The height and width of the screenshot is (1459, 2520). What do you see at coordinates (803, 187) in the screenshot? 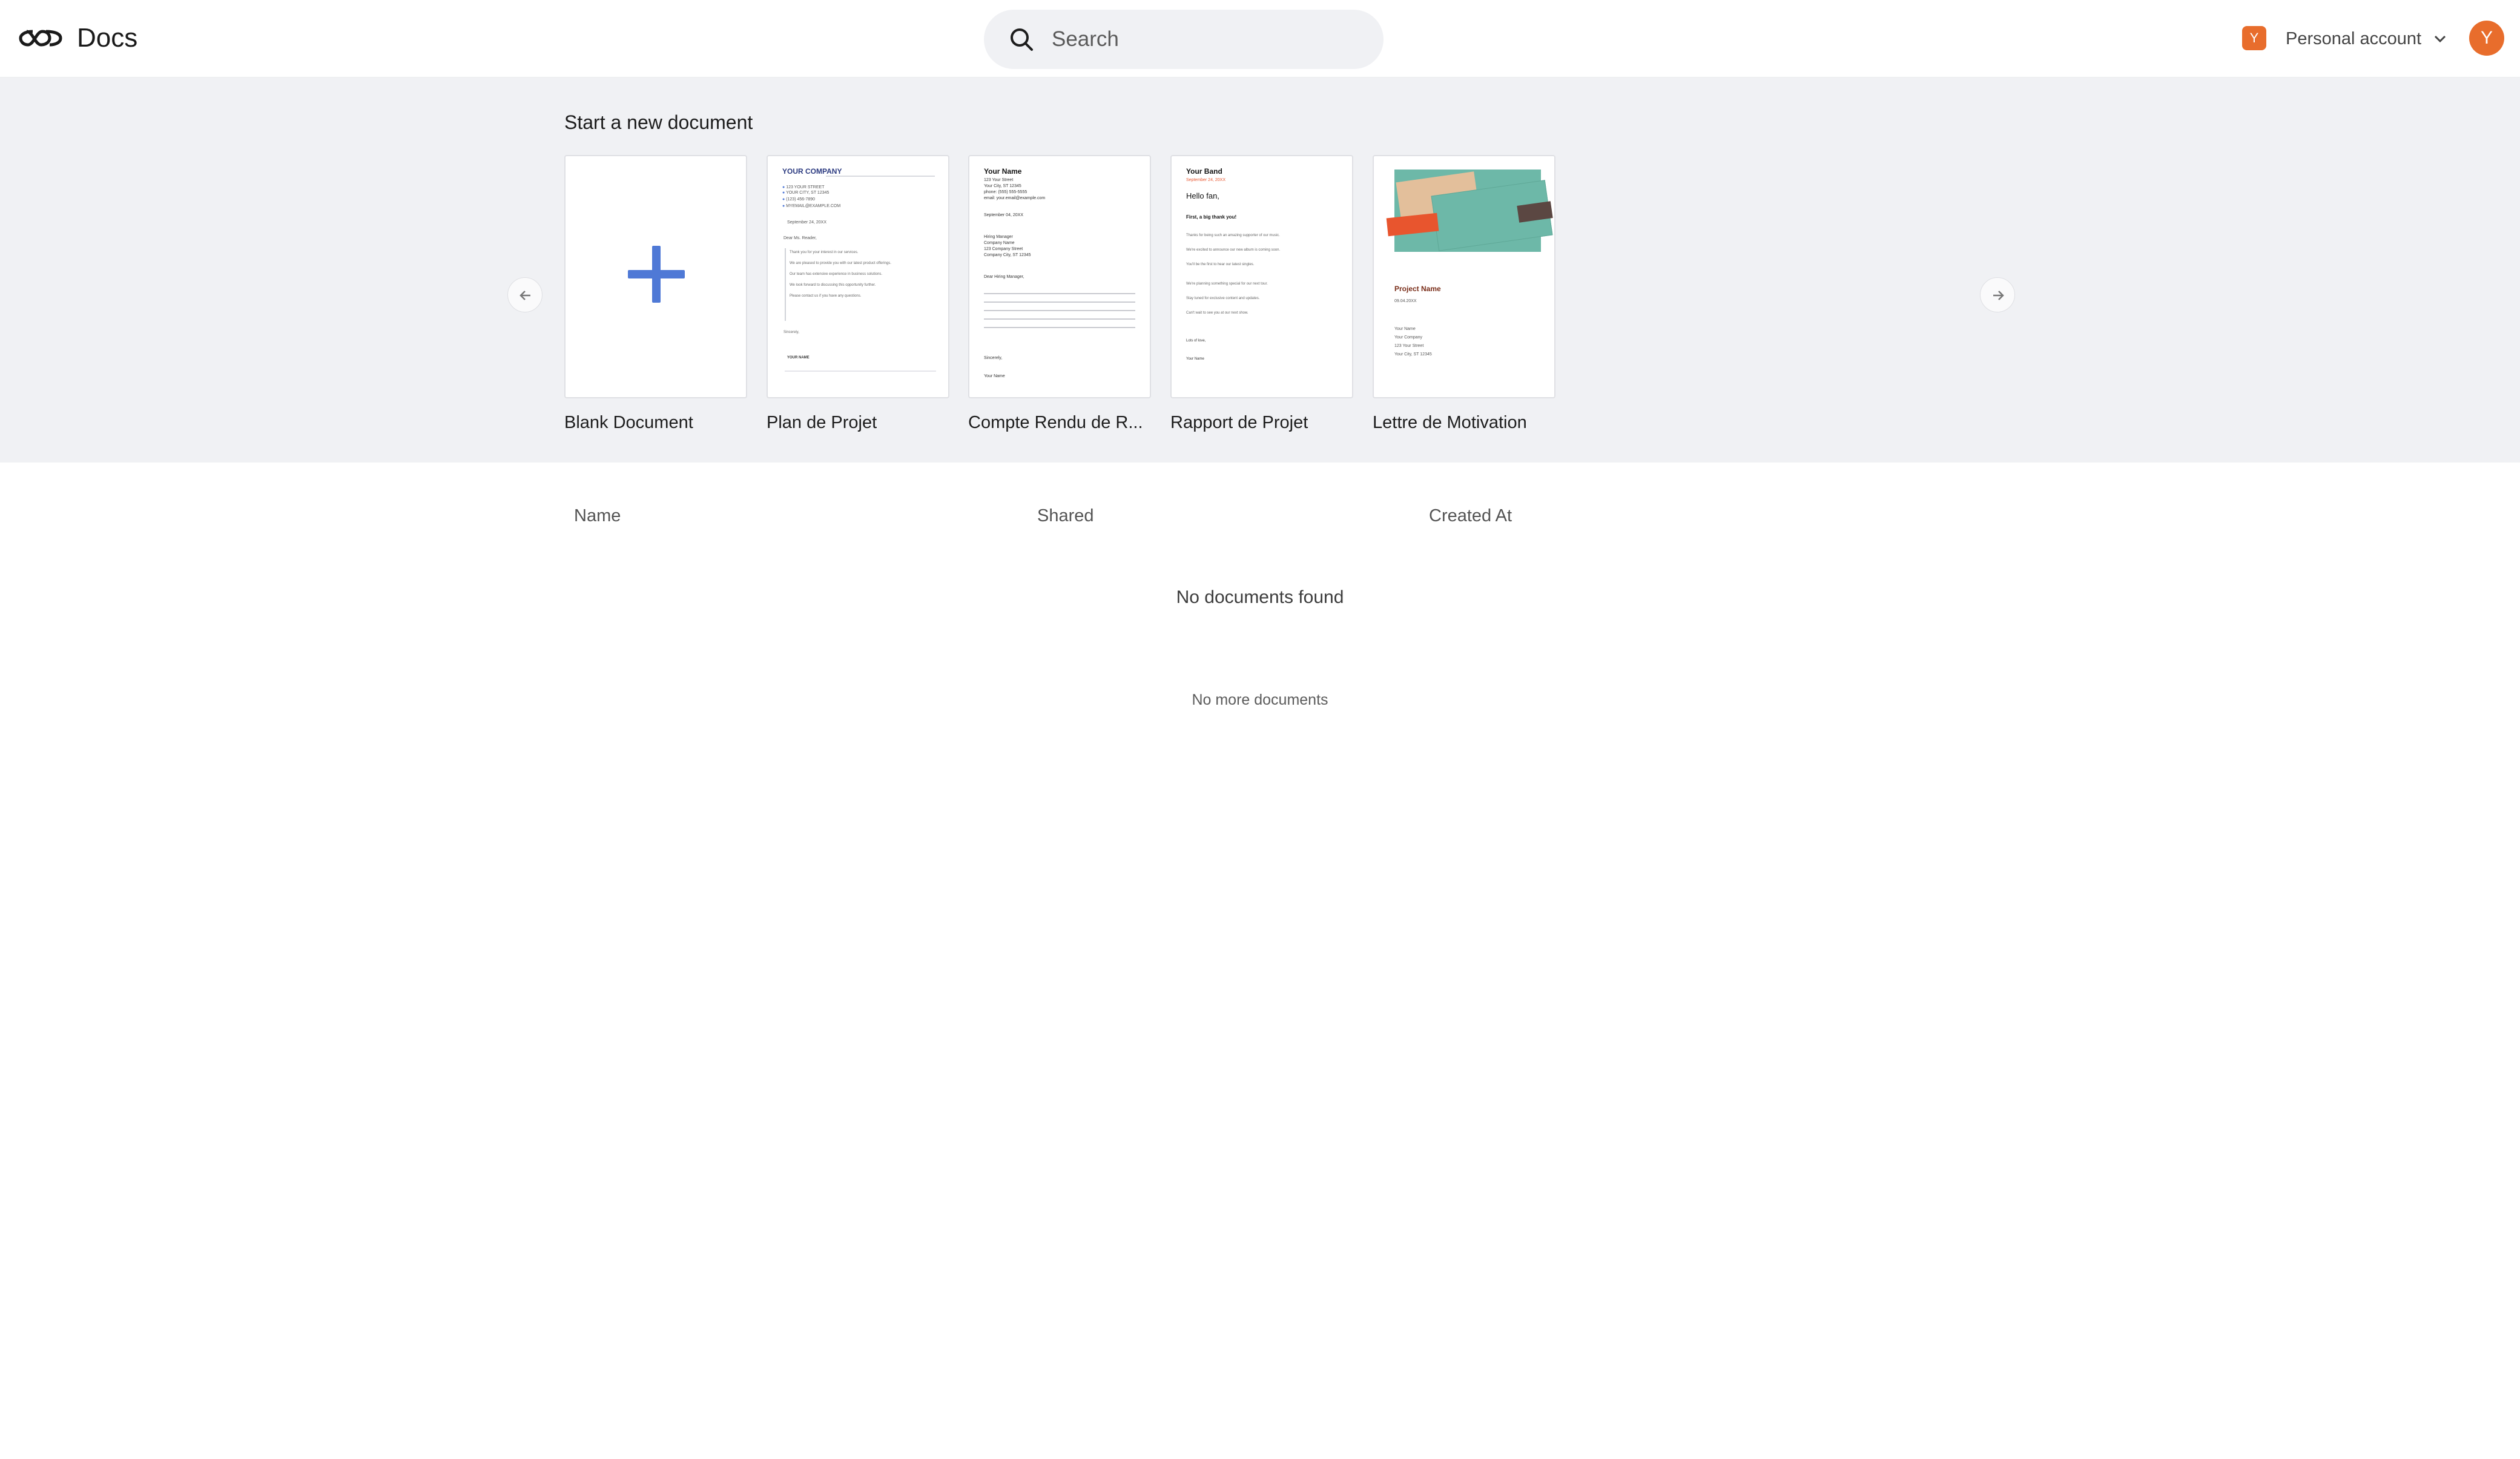
I see `preview-contact-1: ● 123 YOUR STREET` at bounding box center [803, 187].